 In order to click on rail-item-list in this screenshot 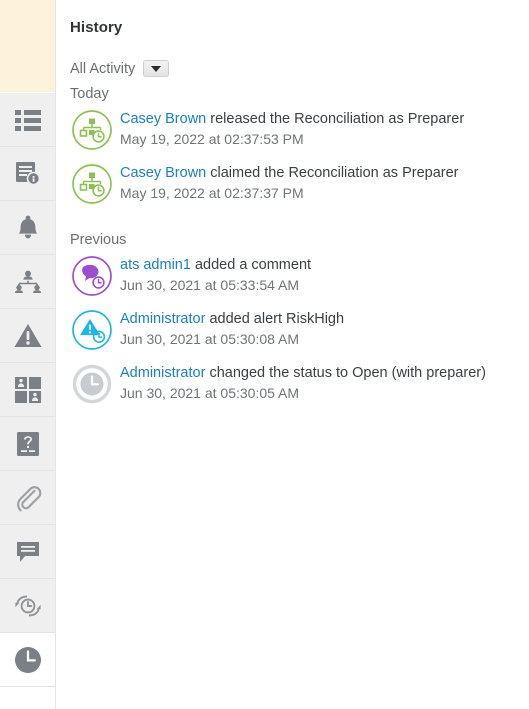, I will do `click(27, 390)`.